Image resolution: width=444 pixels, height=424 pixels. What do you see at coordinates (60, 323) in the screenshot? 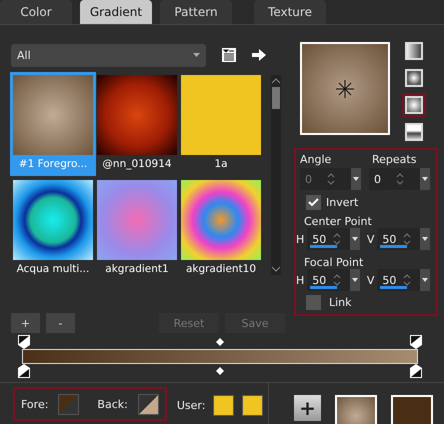
I see `button: -` at bounding box center [60, 323].